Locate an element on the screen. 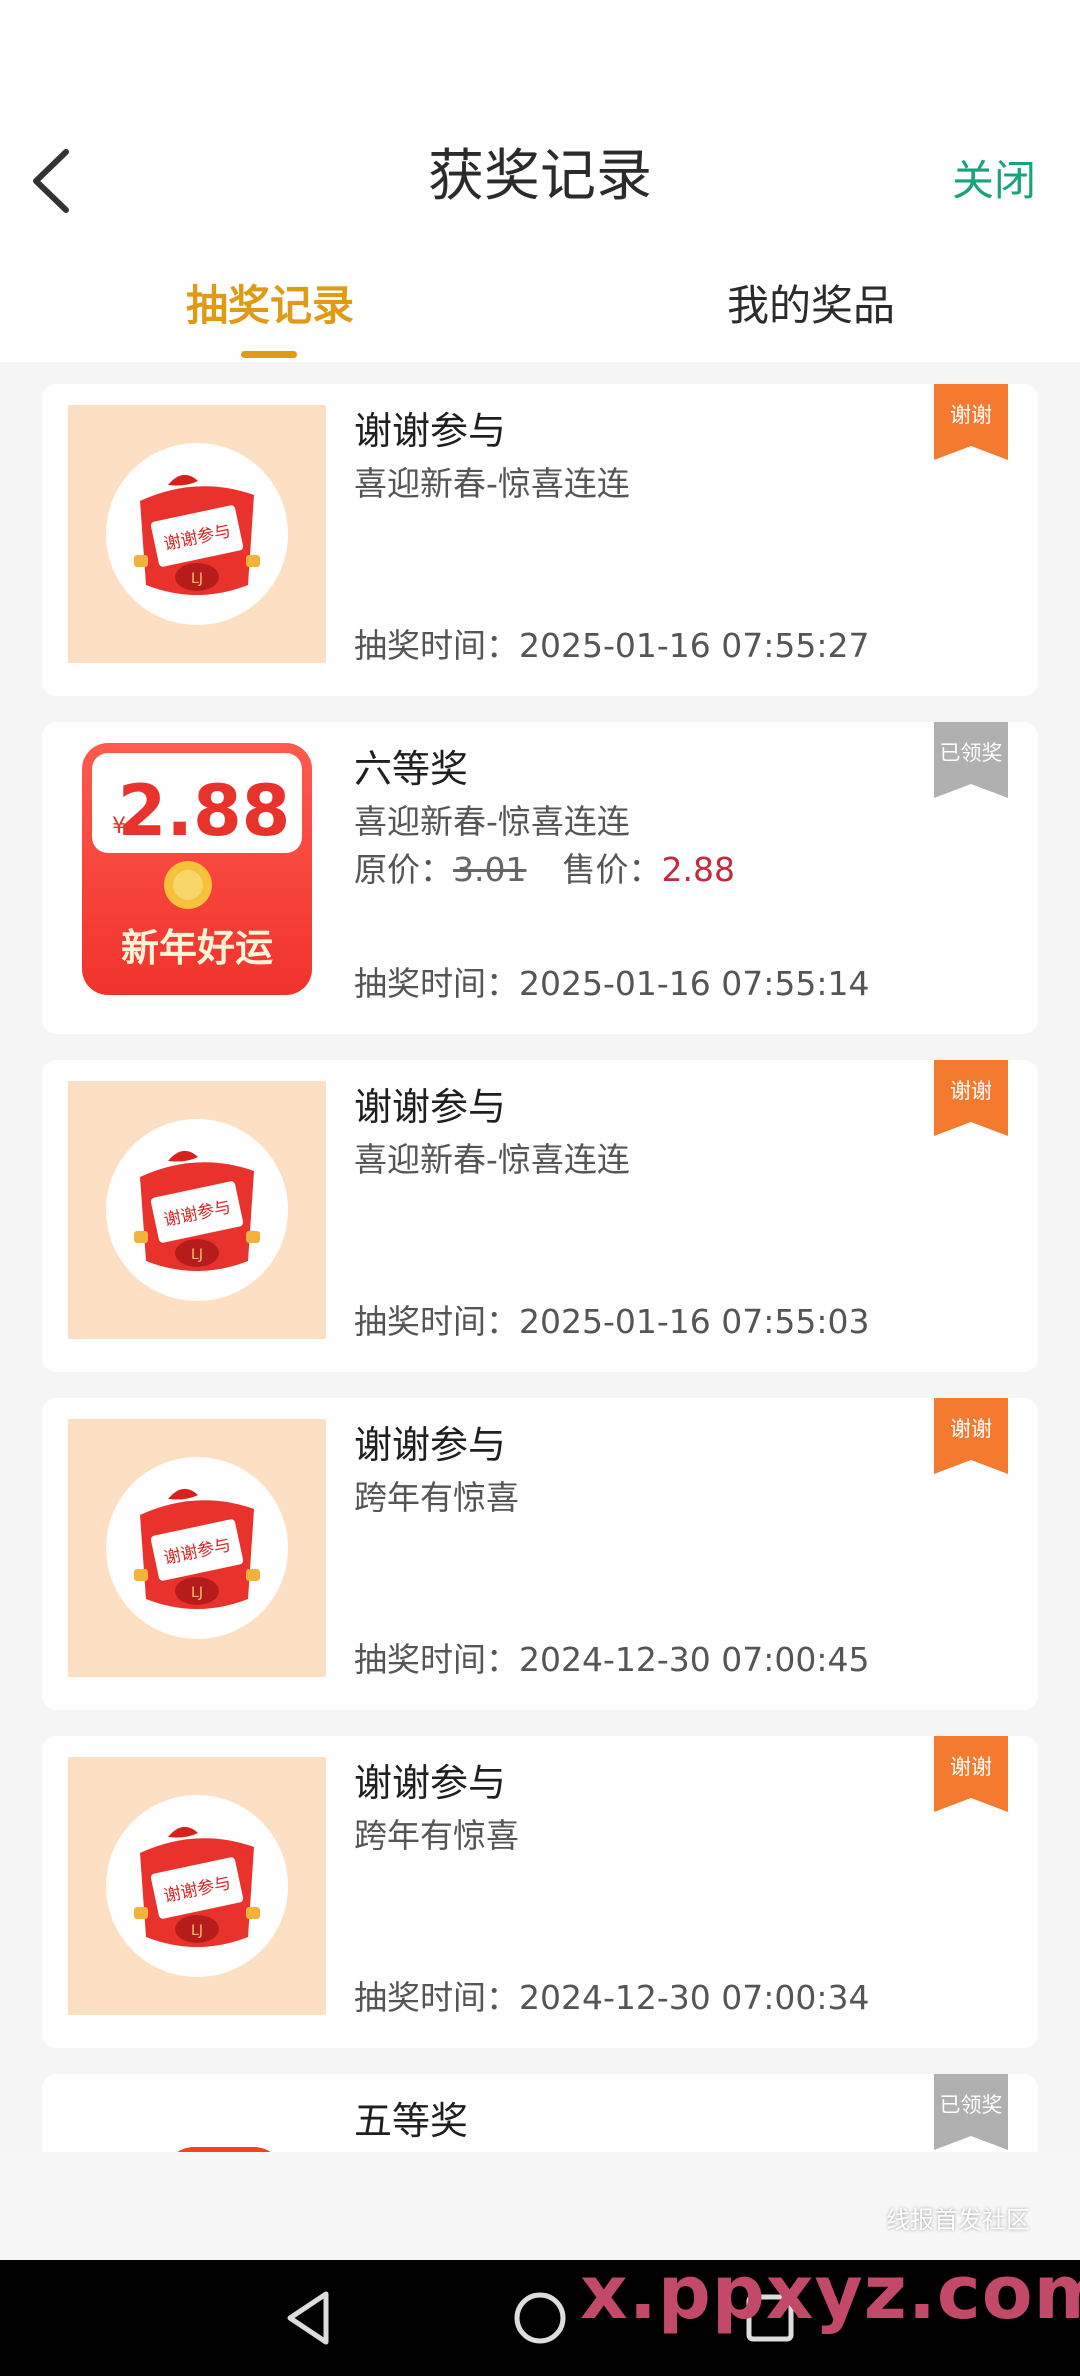  price-line: 原价：3.01 售价：2.88 is located at coordinates (544, 870).